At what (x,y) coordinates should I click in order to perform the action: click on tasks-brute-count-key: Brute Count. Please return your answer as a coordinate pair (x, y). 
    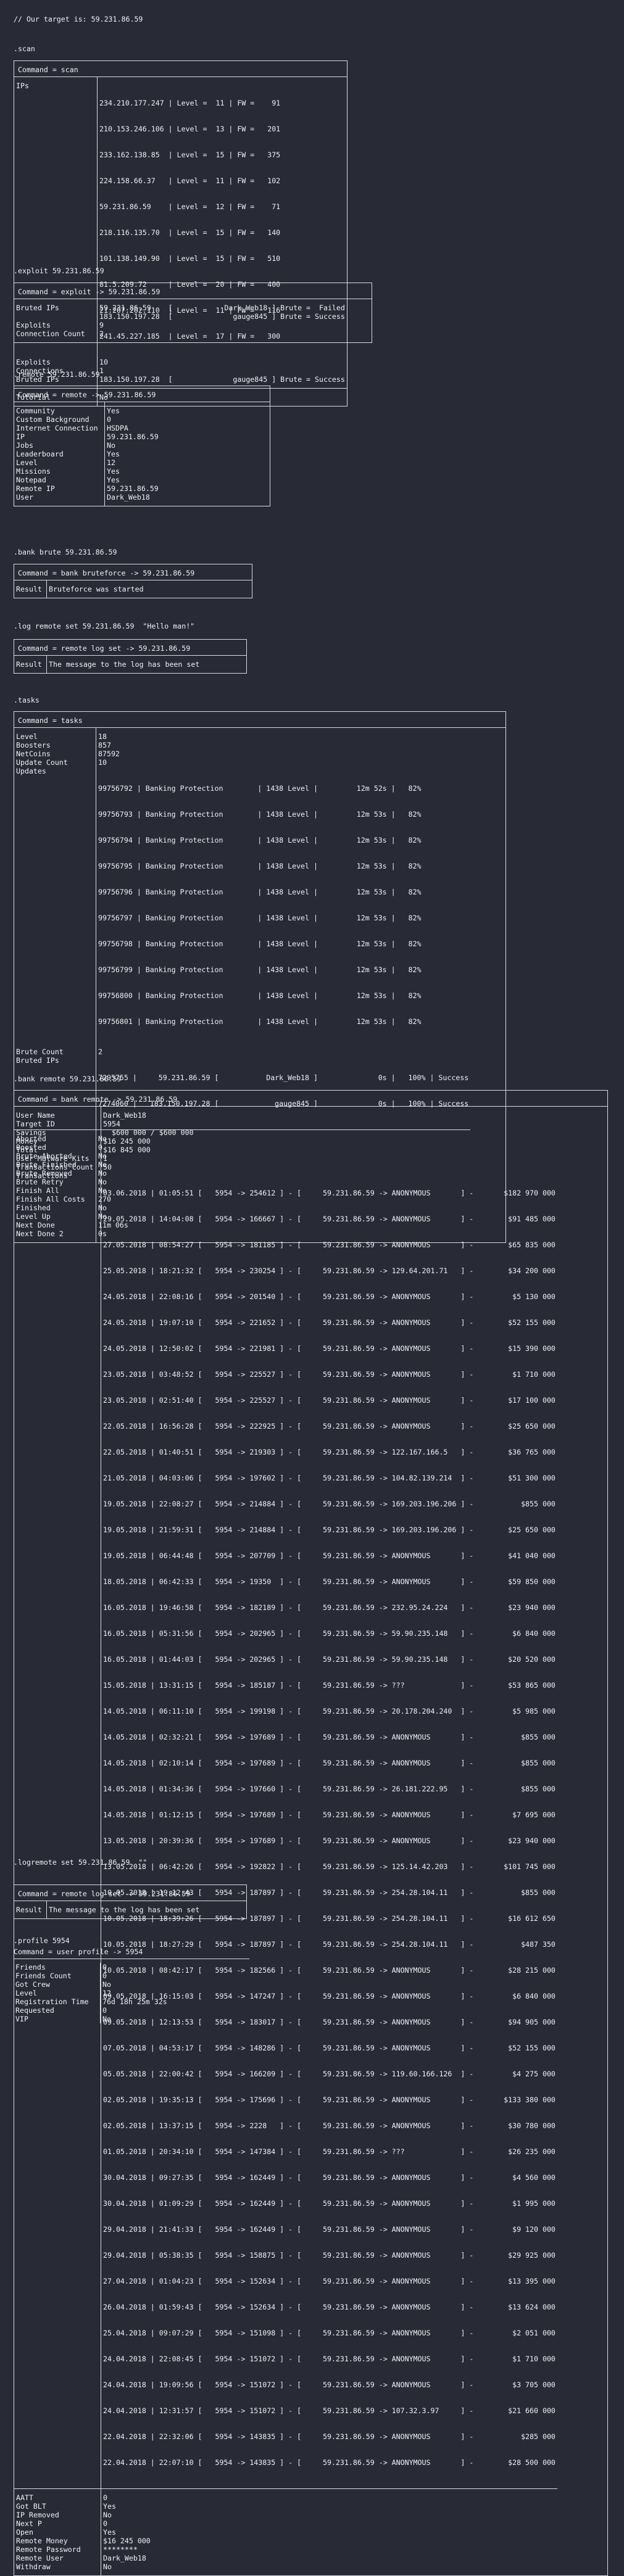
    Looking at the image, I should click on (55, 1051).